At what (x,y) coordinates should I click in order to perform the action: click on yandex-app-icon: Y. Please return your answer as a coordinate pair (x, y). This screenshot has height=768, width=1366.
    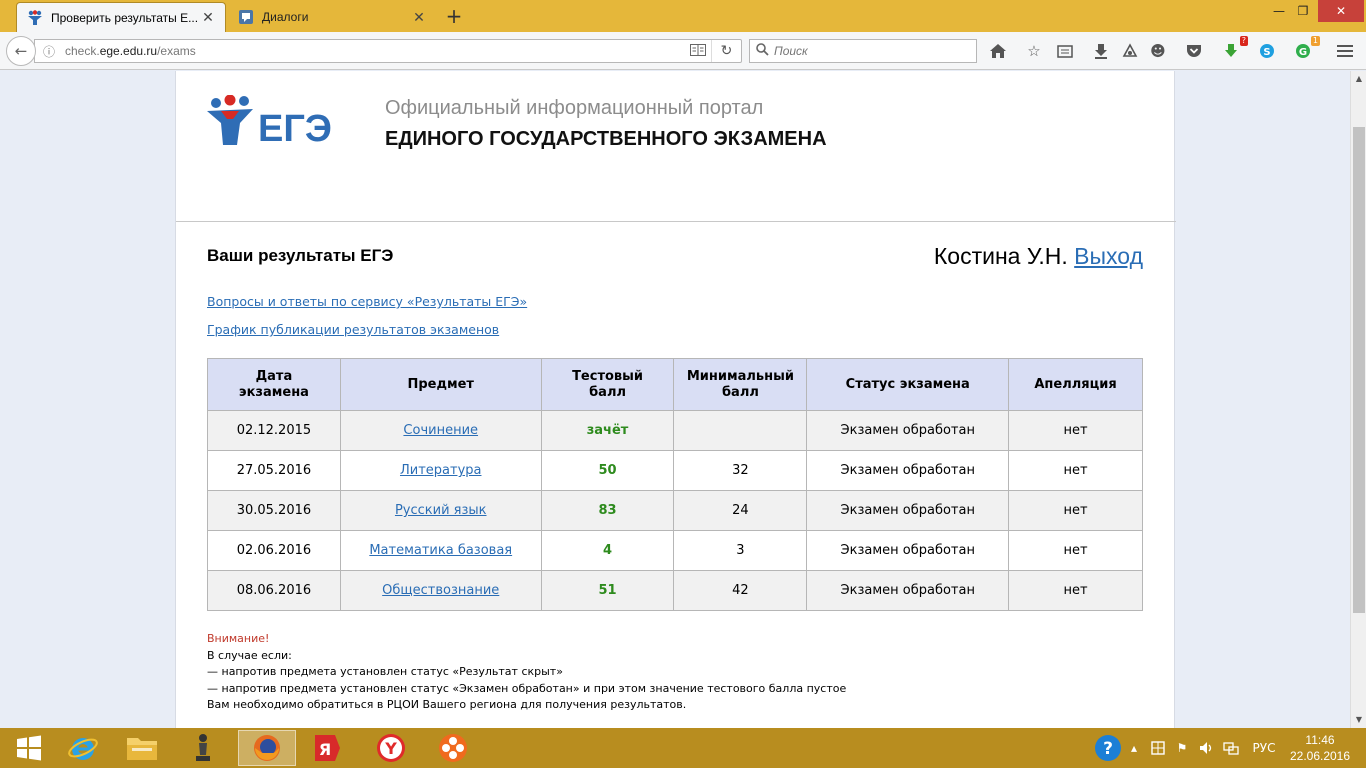
    Looking at the image, I should click on (391, 748).